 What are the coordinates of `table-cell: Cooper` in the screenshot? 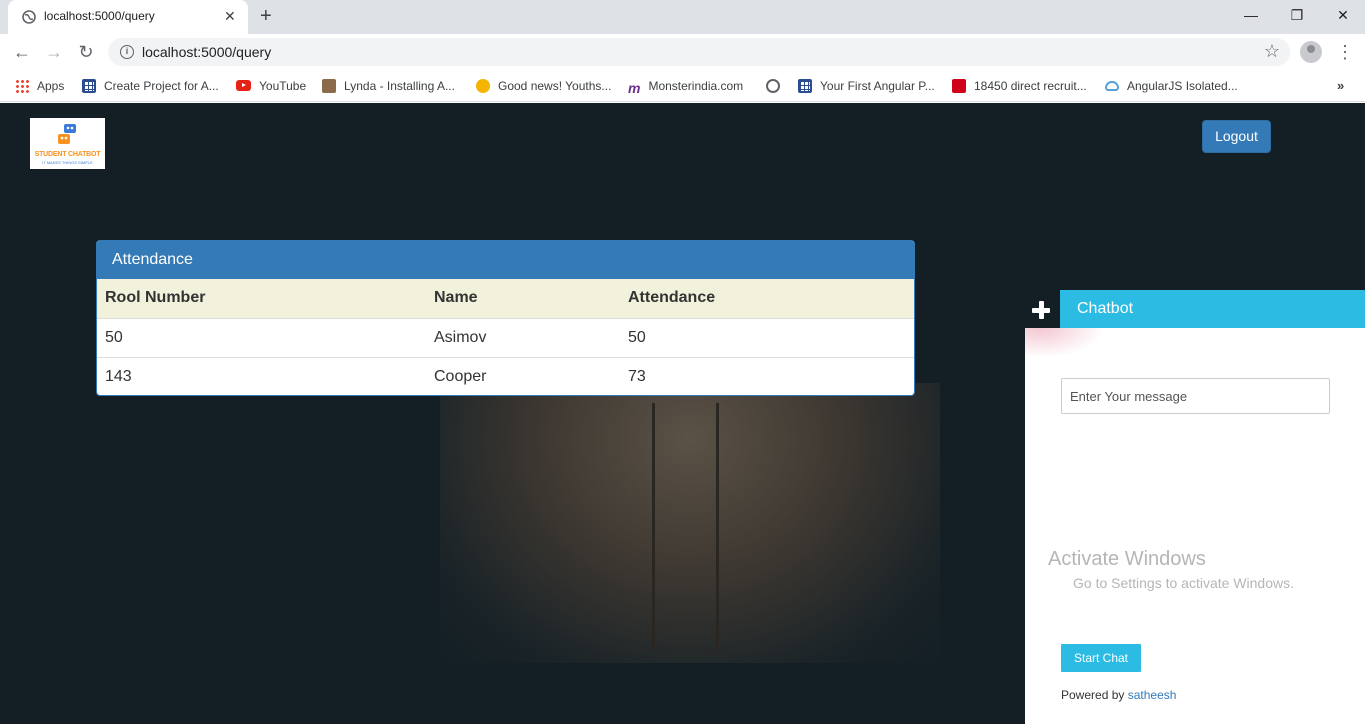 It's located at (523, 375).